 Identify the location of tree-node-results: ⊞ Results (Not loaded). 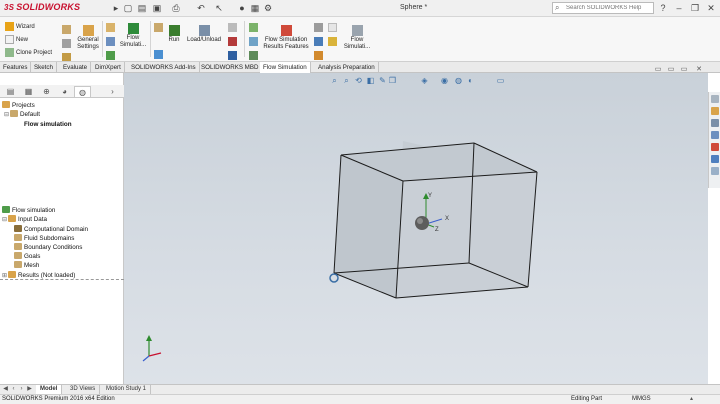
(38, 275).